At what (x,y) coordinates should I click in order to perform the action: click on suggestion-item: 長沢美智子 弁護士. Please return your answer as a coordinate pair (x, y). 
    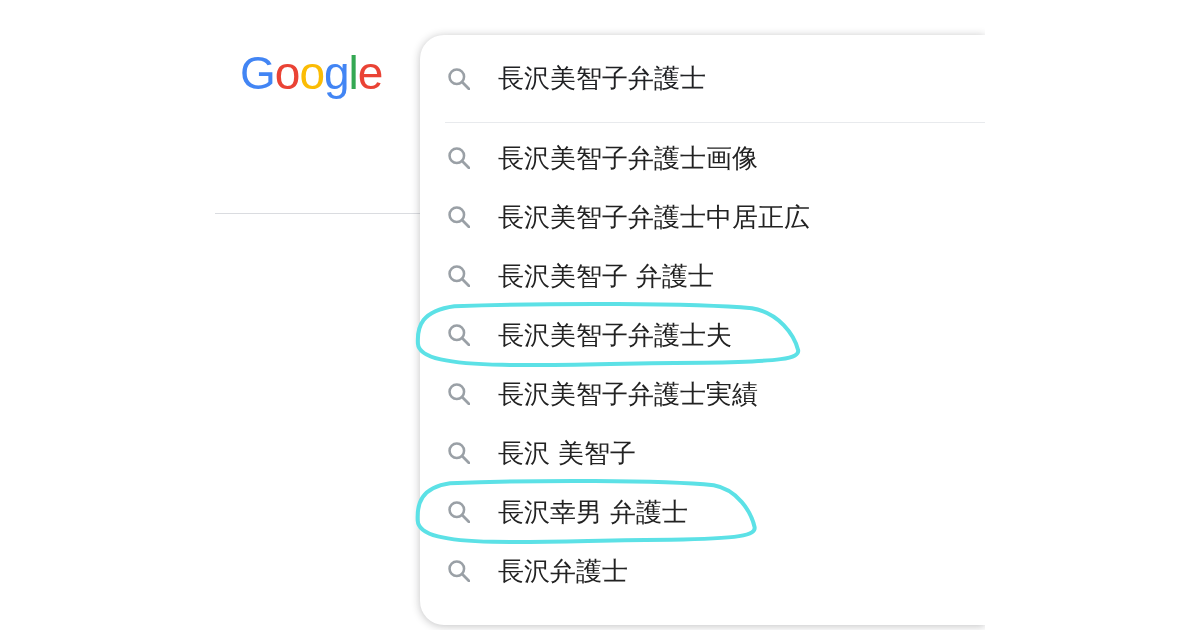
    Looking at the image, I should click on (702, 275).